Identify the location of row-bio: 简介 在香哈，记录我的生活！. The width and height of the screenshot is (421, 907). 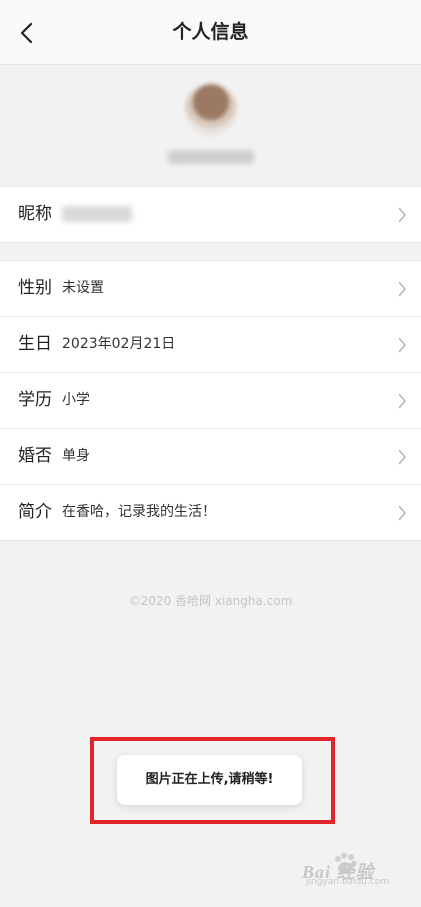
(210, 512).